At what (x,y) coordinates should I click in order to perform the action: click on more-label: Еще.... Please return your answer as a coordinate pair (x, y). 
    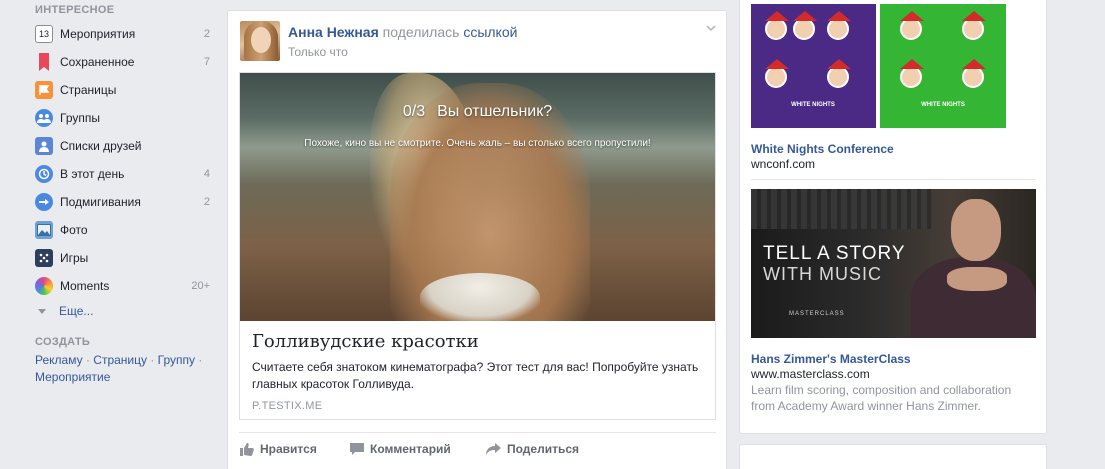
    Looking at the image, I should click on (76, 311).